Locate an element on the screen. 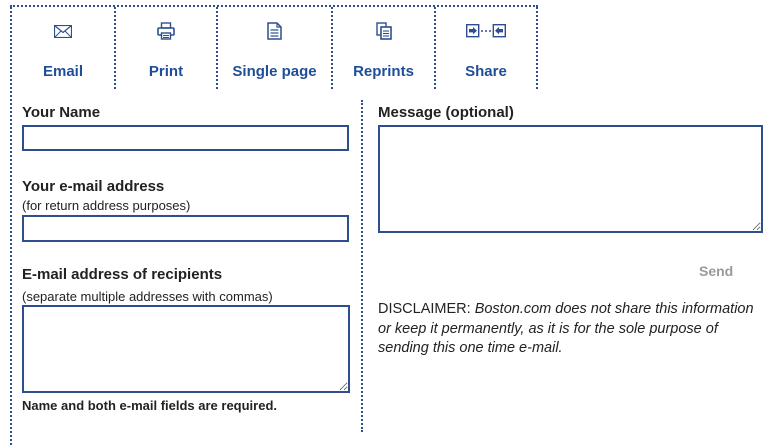  print-tool-label: Print is located at coordinates (166, 71).